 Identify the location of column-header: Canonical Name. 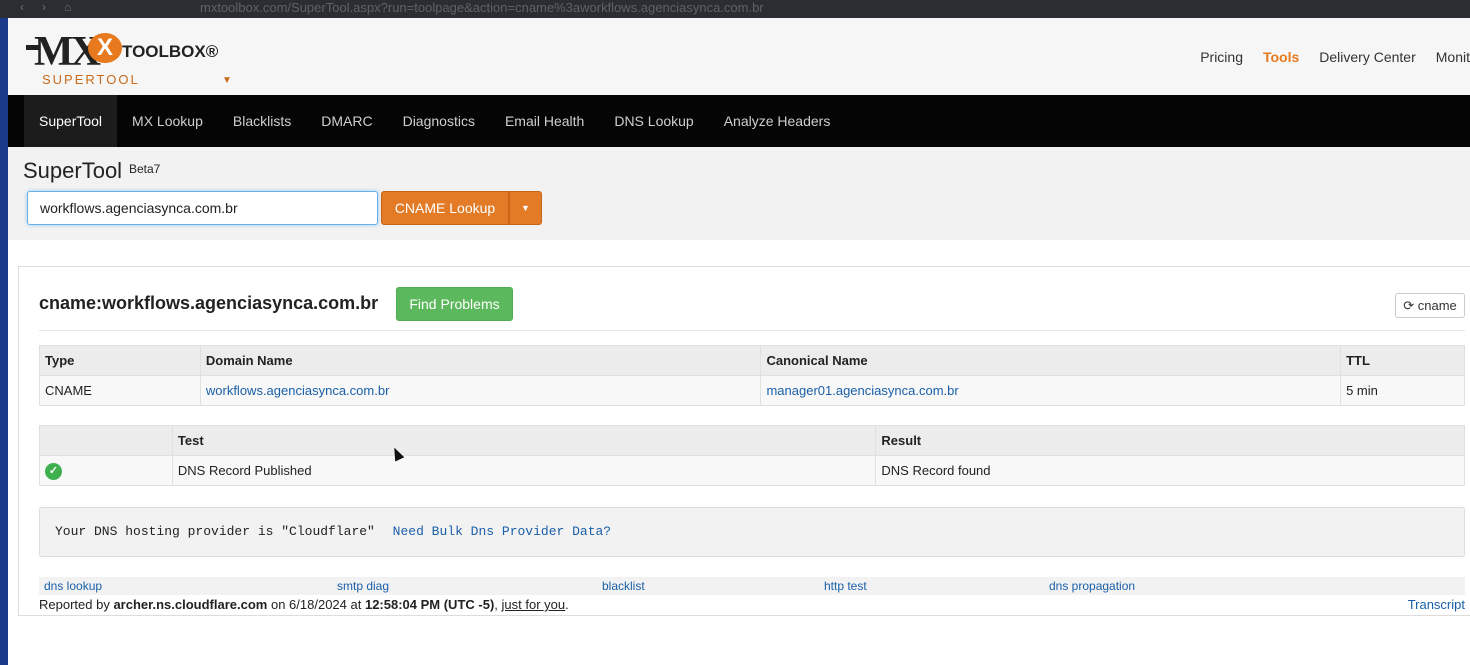
(1051, 360).